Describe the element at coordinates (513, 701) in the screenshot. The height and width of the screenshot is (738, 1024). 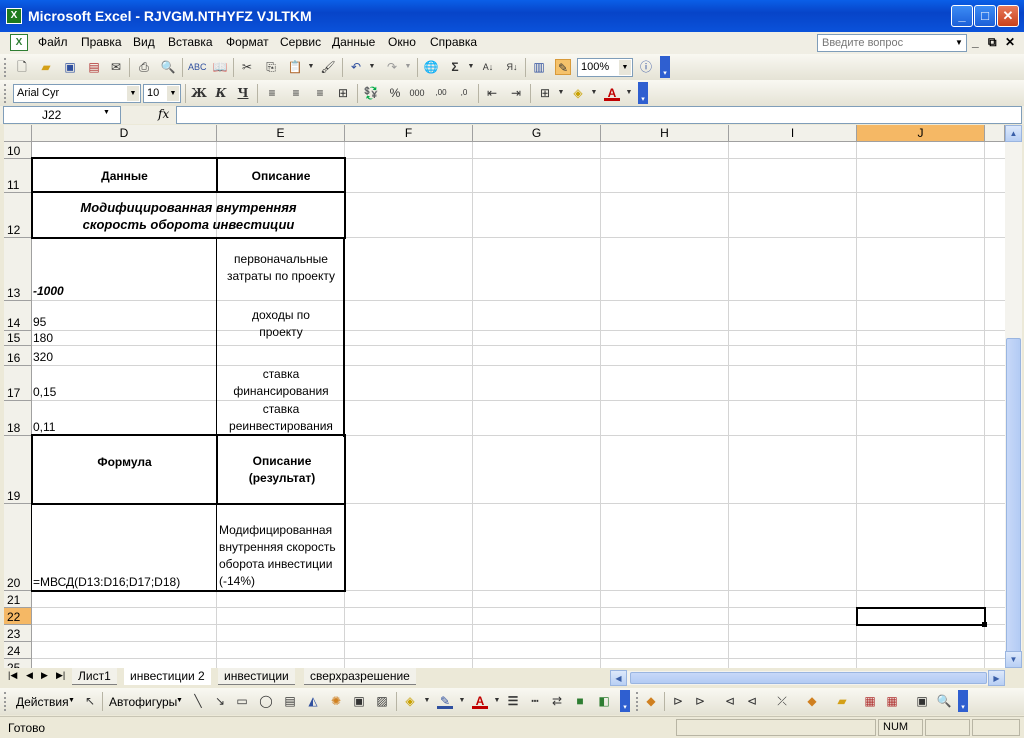
I see `line-style-icon: ☰` at that location.